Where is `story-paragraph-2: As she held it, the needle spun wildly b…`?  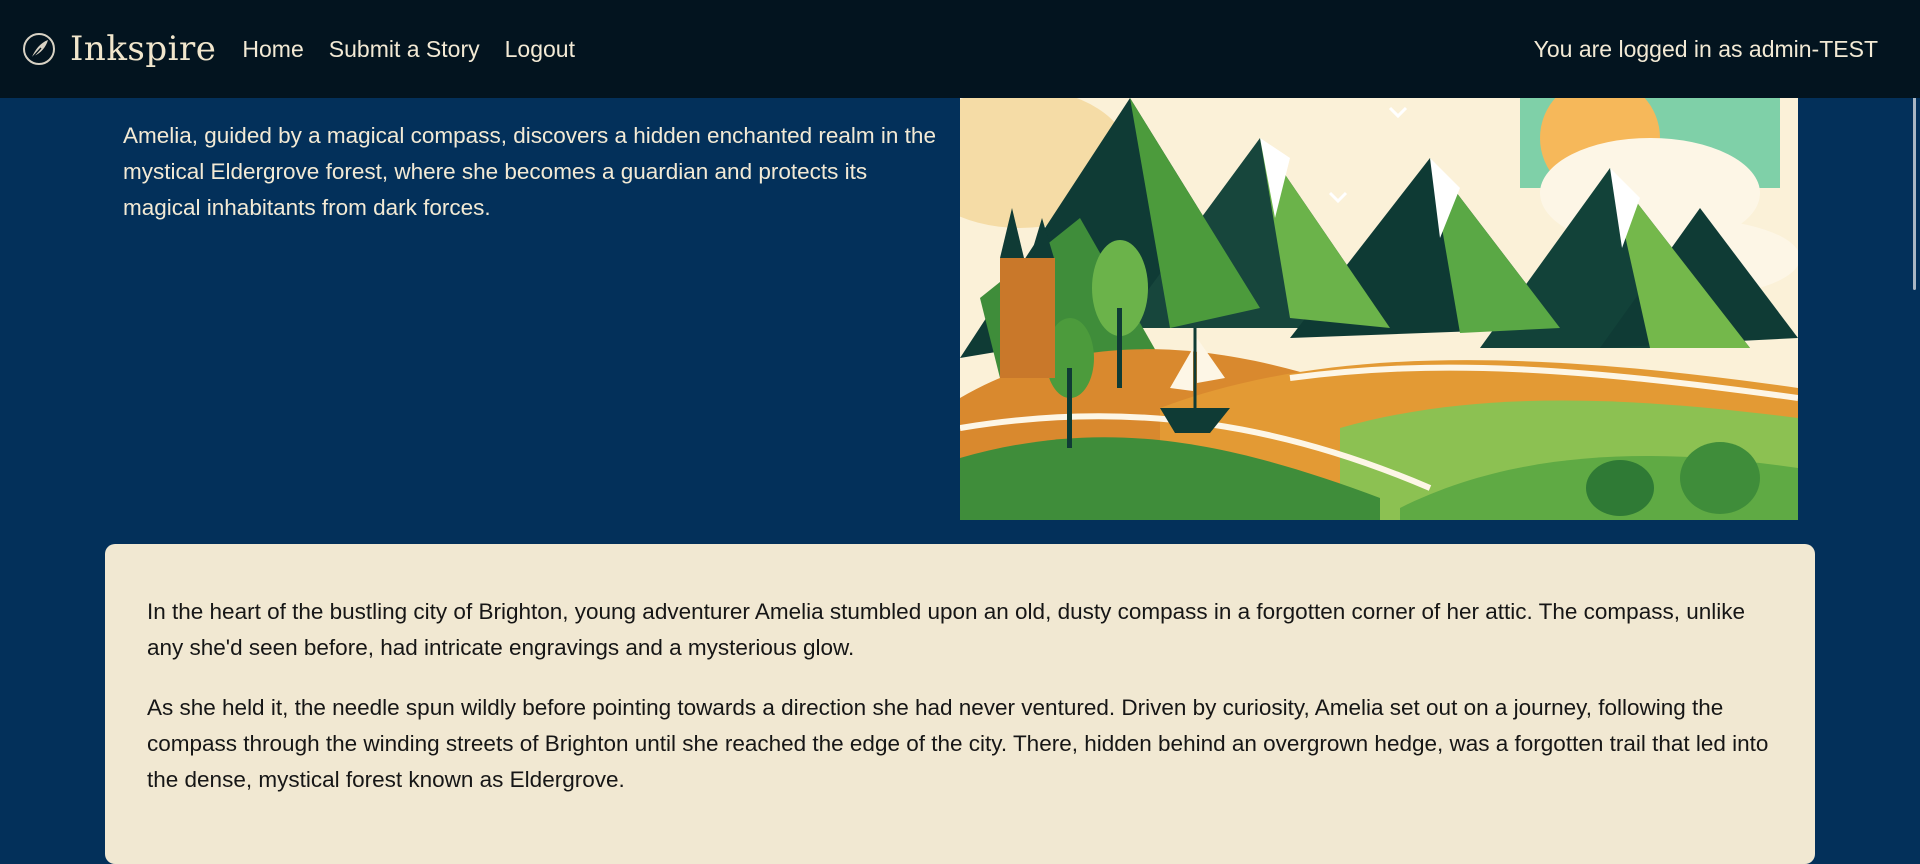
story-paragraph-2: As she held it, the needle spun wildly b… is located at coordinates (958, 743).